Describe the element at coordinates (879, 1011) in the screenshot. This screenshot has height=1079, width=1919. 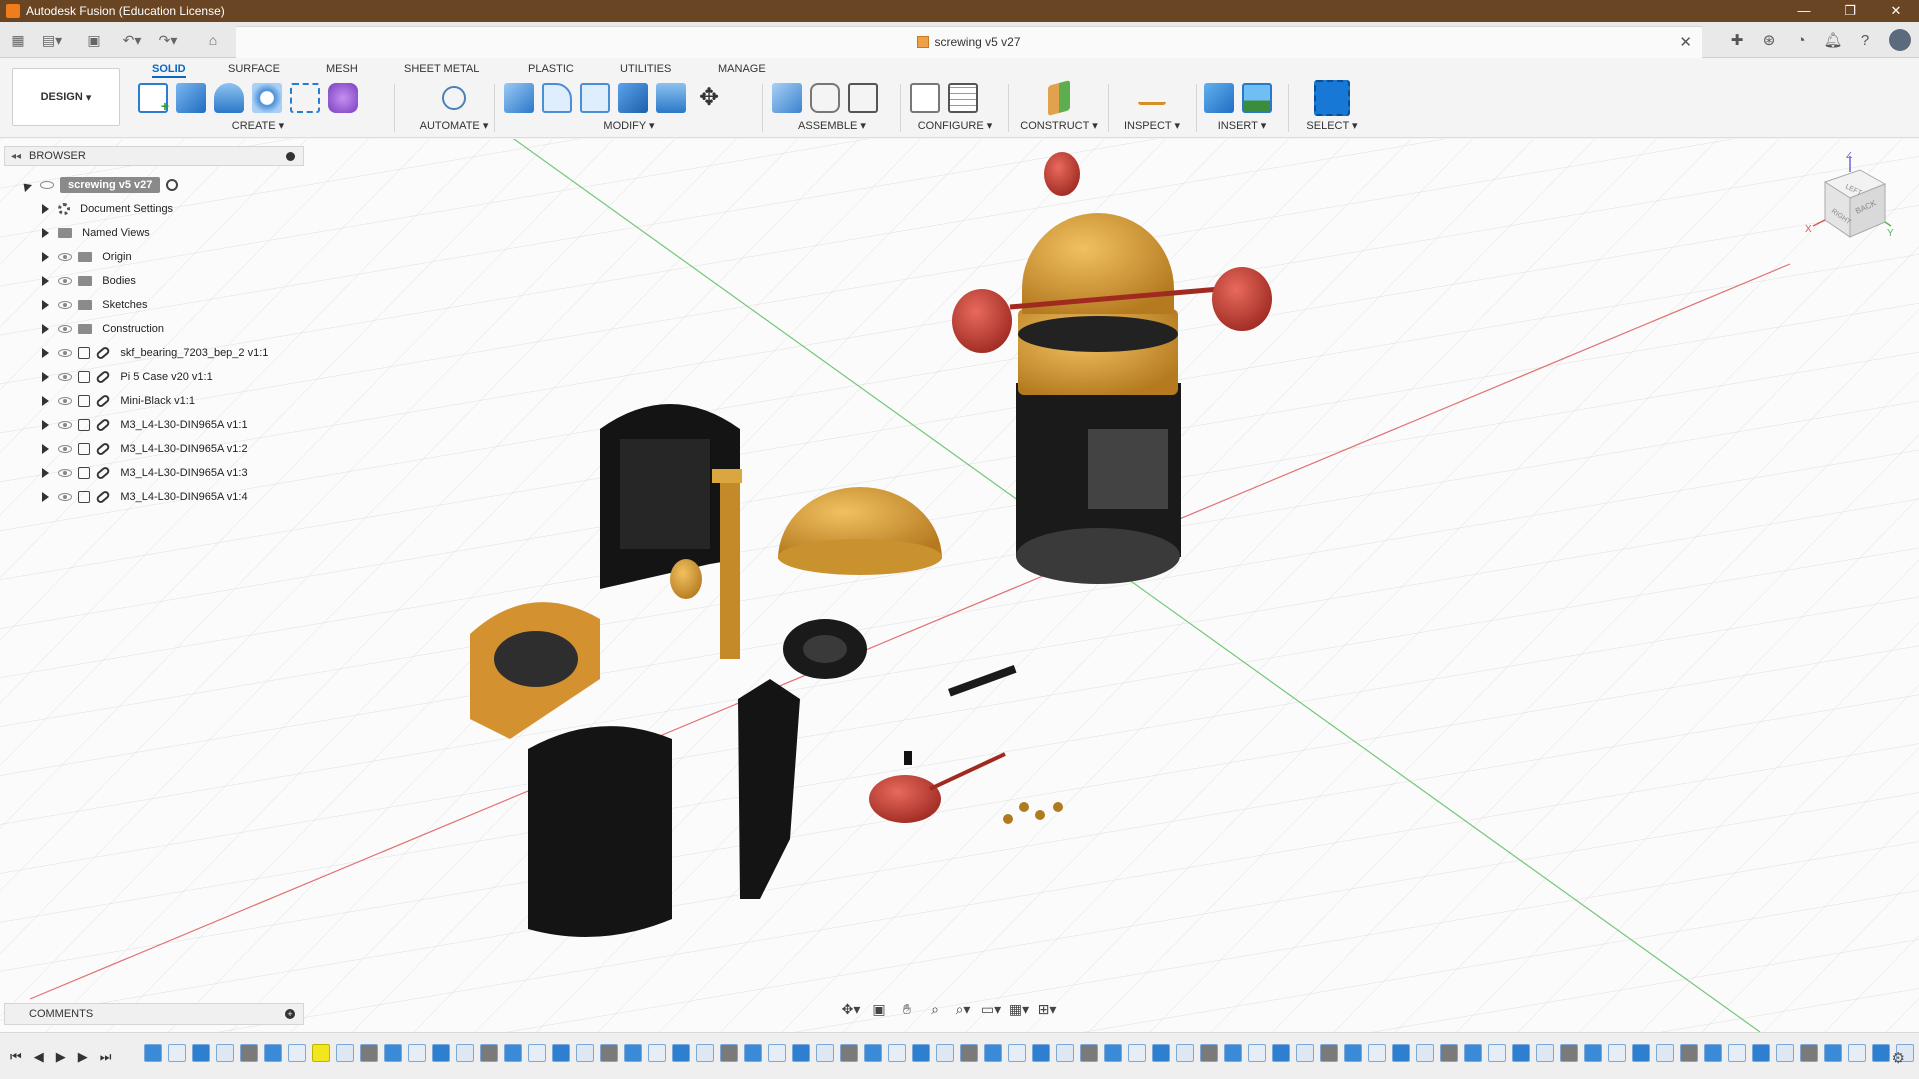
I see `look-at-icon: ▣` at that location.